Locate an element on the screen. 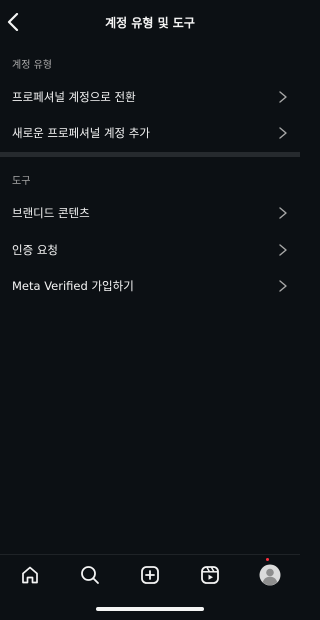 Image resolution: width=320 pixels, height=620 pixels. tab-reels is located at coordinates (210, 575).